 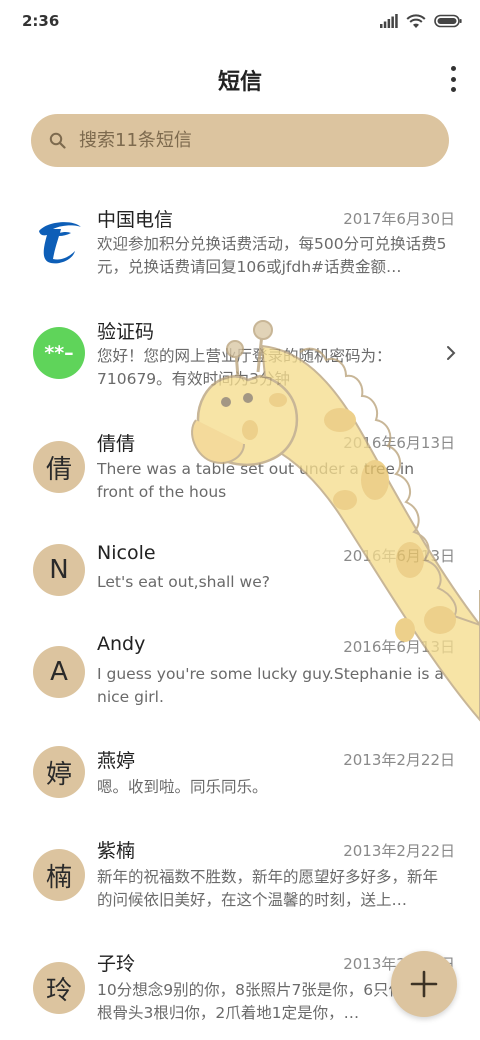 I want to click on china-telecom-logo-icon, so click(x=59, y=241).